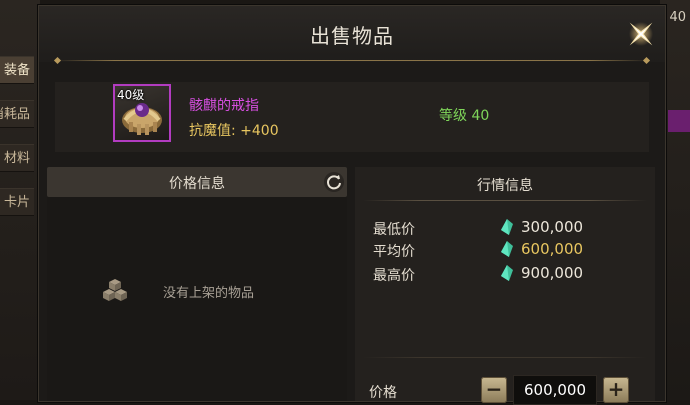 The height and width of the screenshot is (405, 690). What do you see at coordinates (17, 114) in the screenshot?
I see `bg-tab-consumables: 消耗品` at bounding box center [17, 114].